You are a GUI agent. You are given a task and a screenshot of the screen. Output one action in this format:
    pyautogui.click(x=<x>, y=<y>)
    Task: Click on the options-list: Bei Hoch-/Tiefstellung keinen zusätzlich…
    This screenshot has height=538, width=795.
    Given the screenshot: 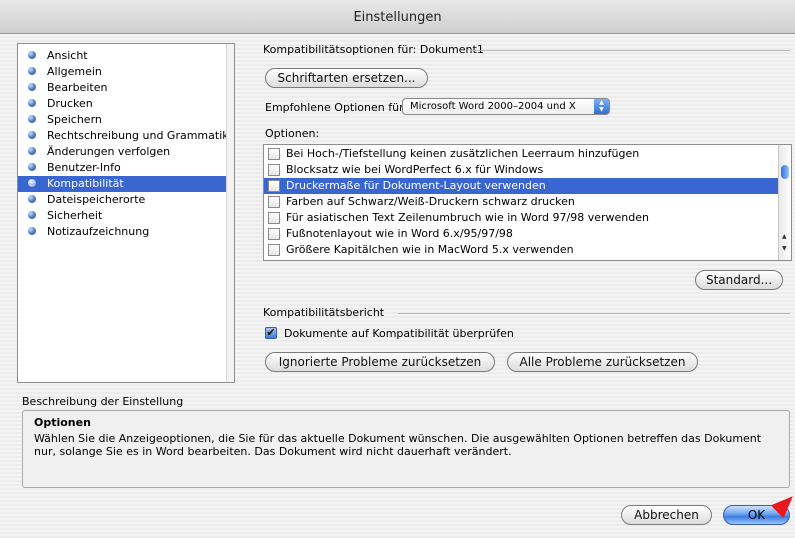 What is the action you would take?
    pyautogui.click(x=527, y=202)
    